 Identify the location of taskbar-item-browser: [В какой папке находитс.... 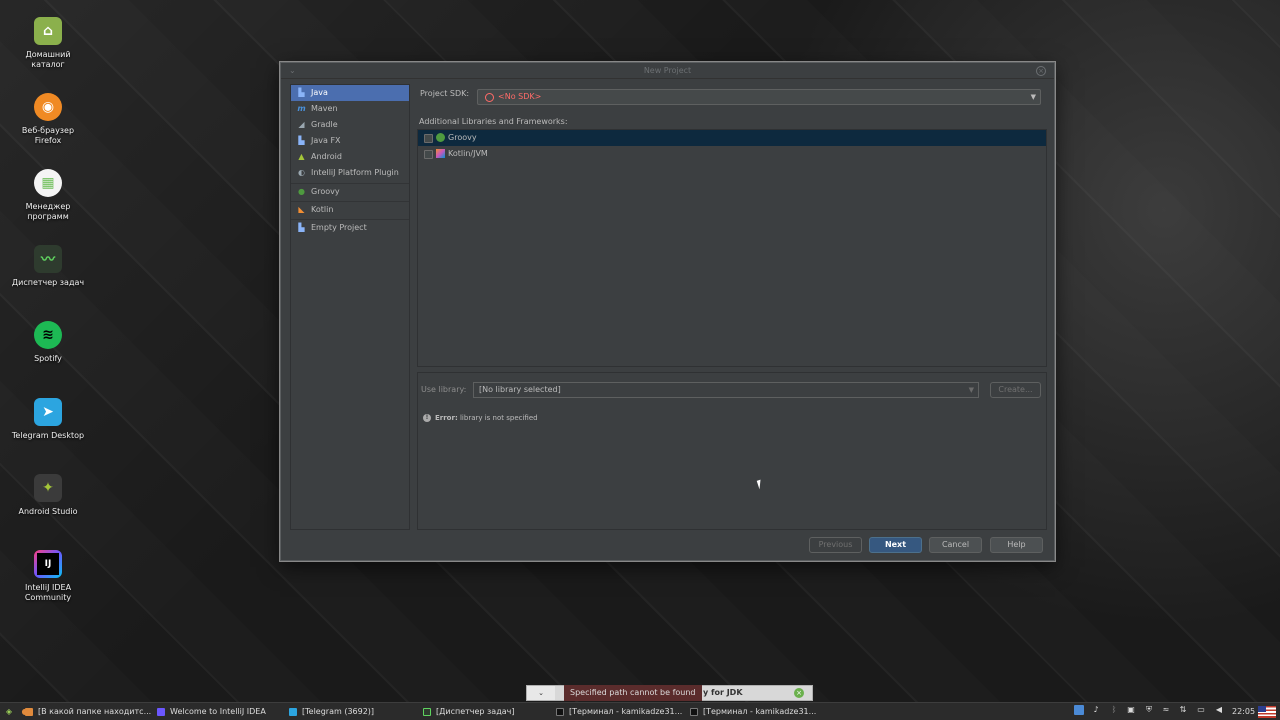
(87, 712).